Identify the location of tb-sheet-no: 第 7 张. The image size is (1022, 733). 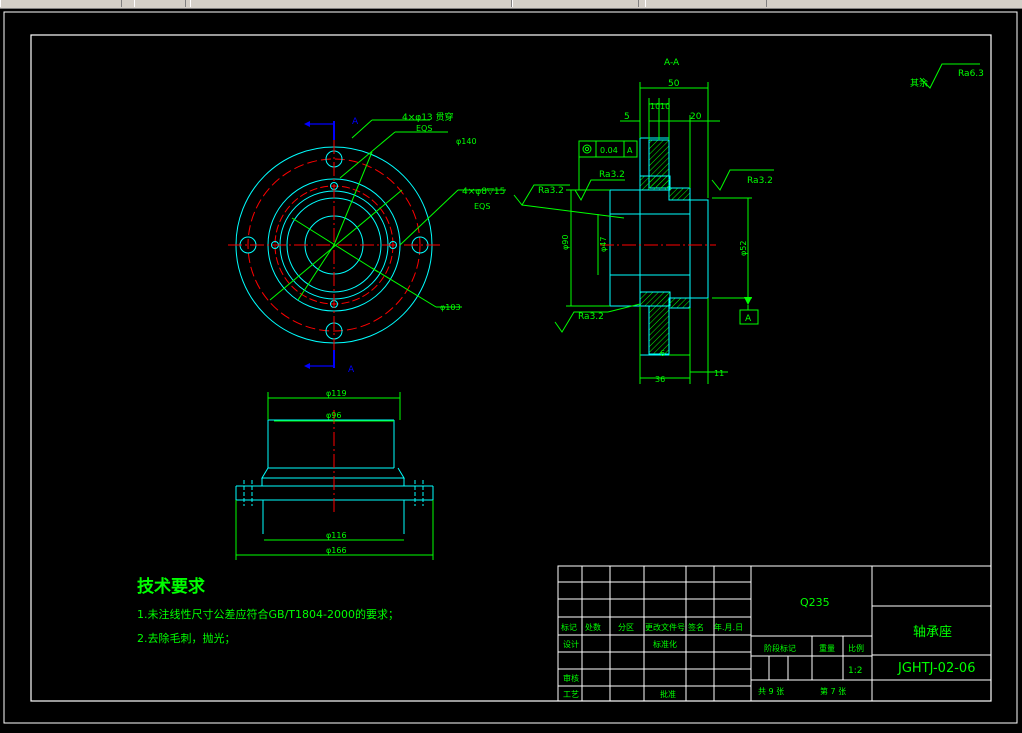
(833, 691).